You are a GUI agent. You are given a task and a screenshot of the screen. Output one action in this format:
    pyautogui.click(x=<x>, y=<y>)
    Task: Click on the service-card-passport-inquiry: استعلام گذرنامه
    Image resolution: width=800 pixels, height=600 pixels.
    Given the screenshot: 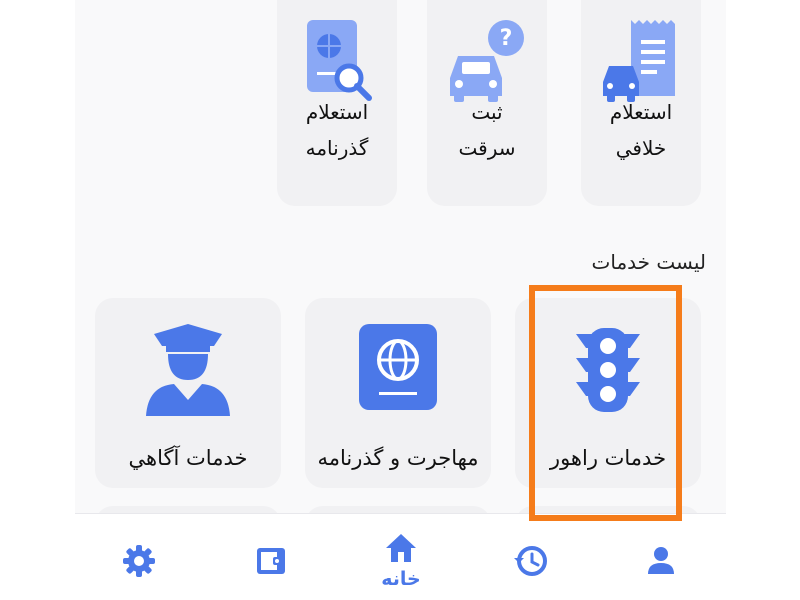 What is the action you would take?
    pyautogui.click(x=337, y=103)
    